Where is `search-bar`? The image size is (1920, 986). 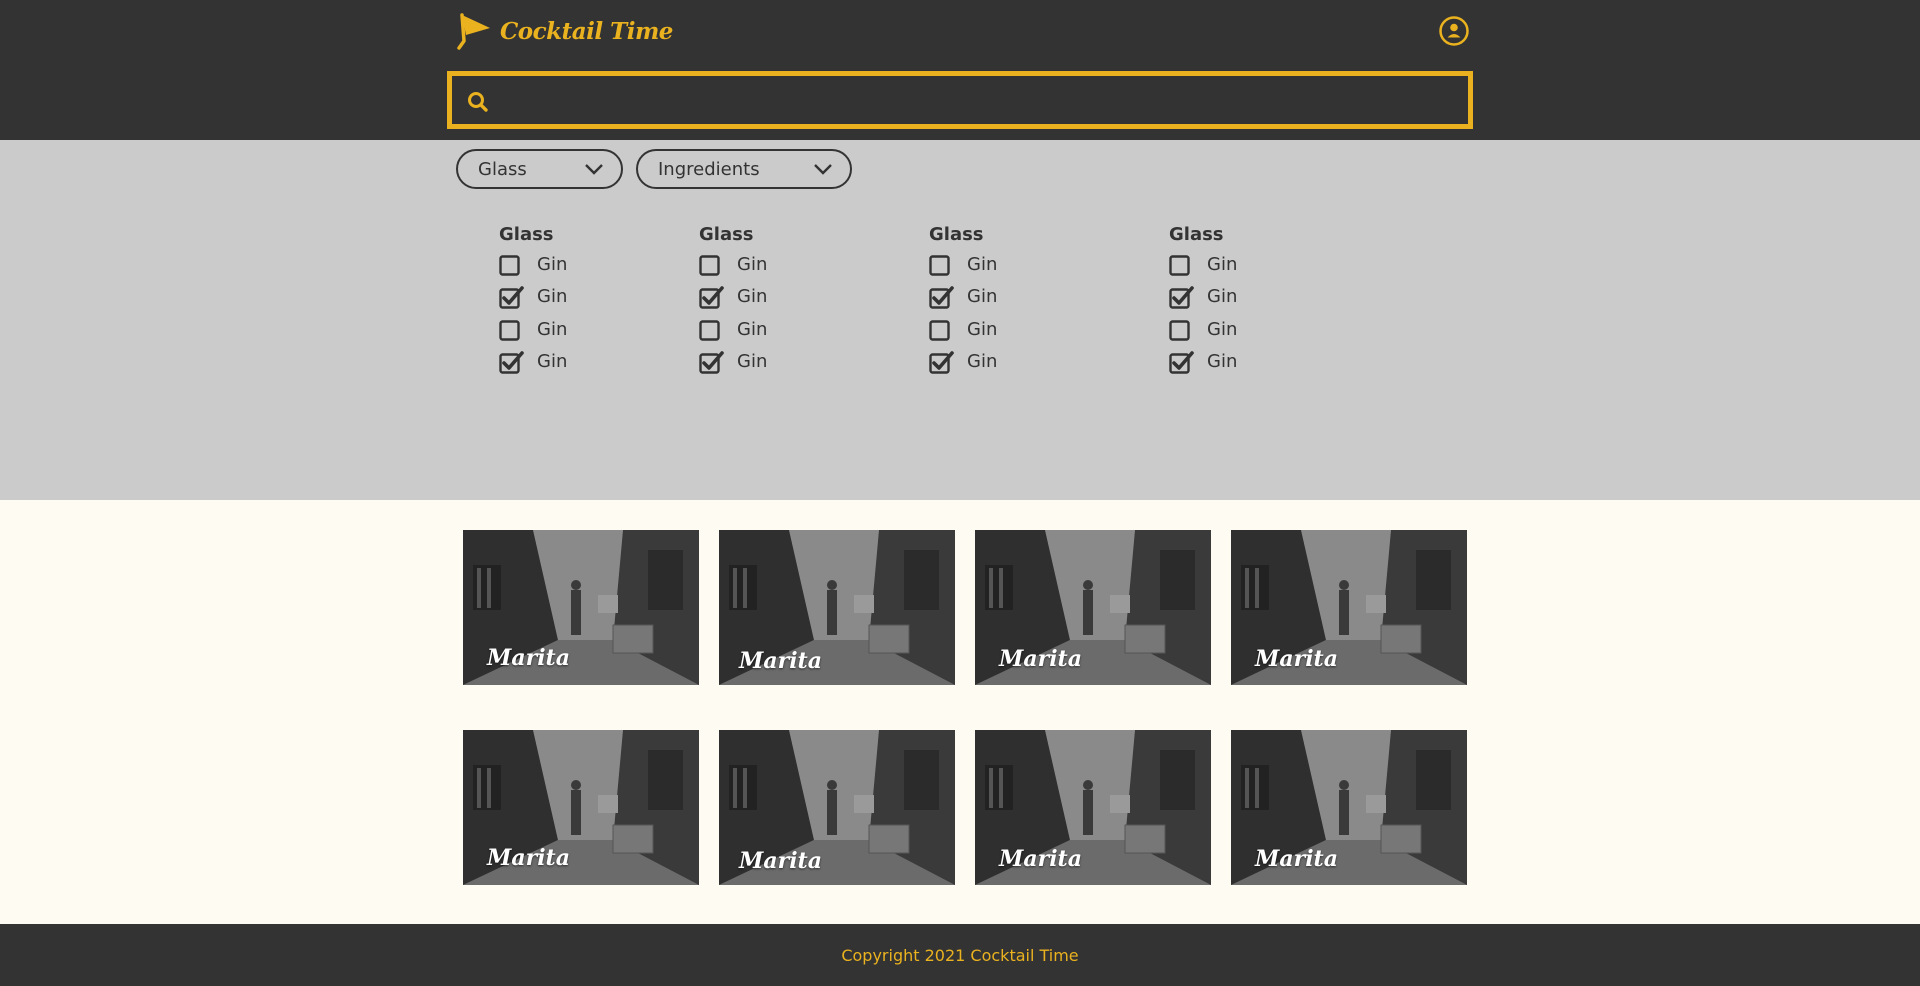
search-bar is located at coordinates (960, 100).